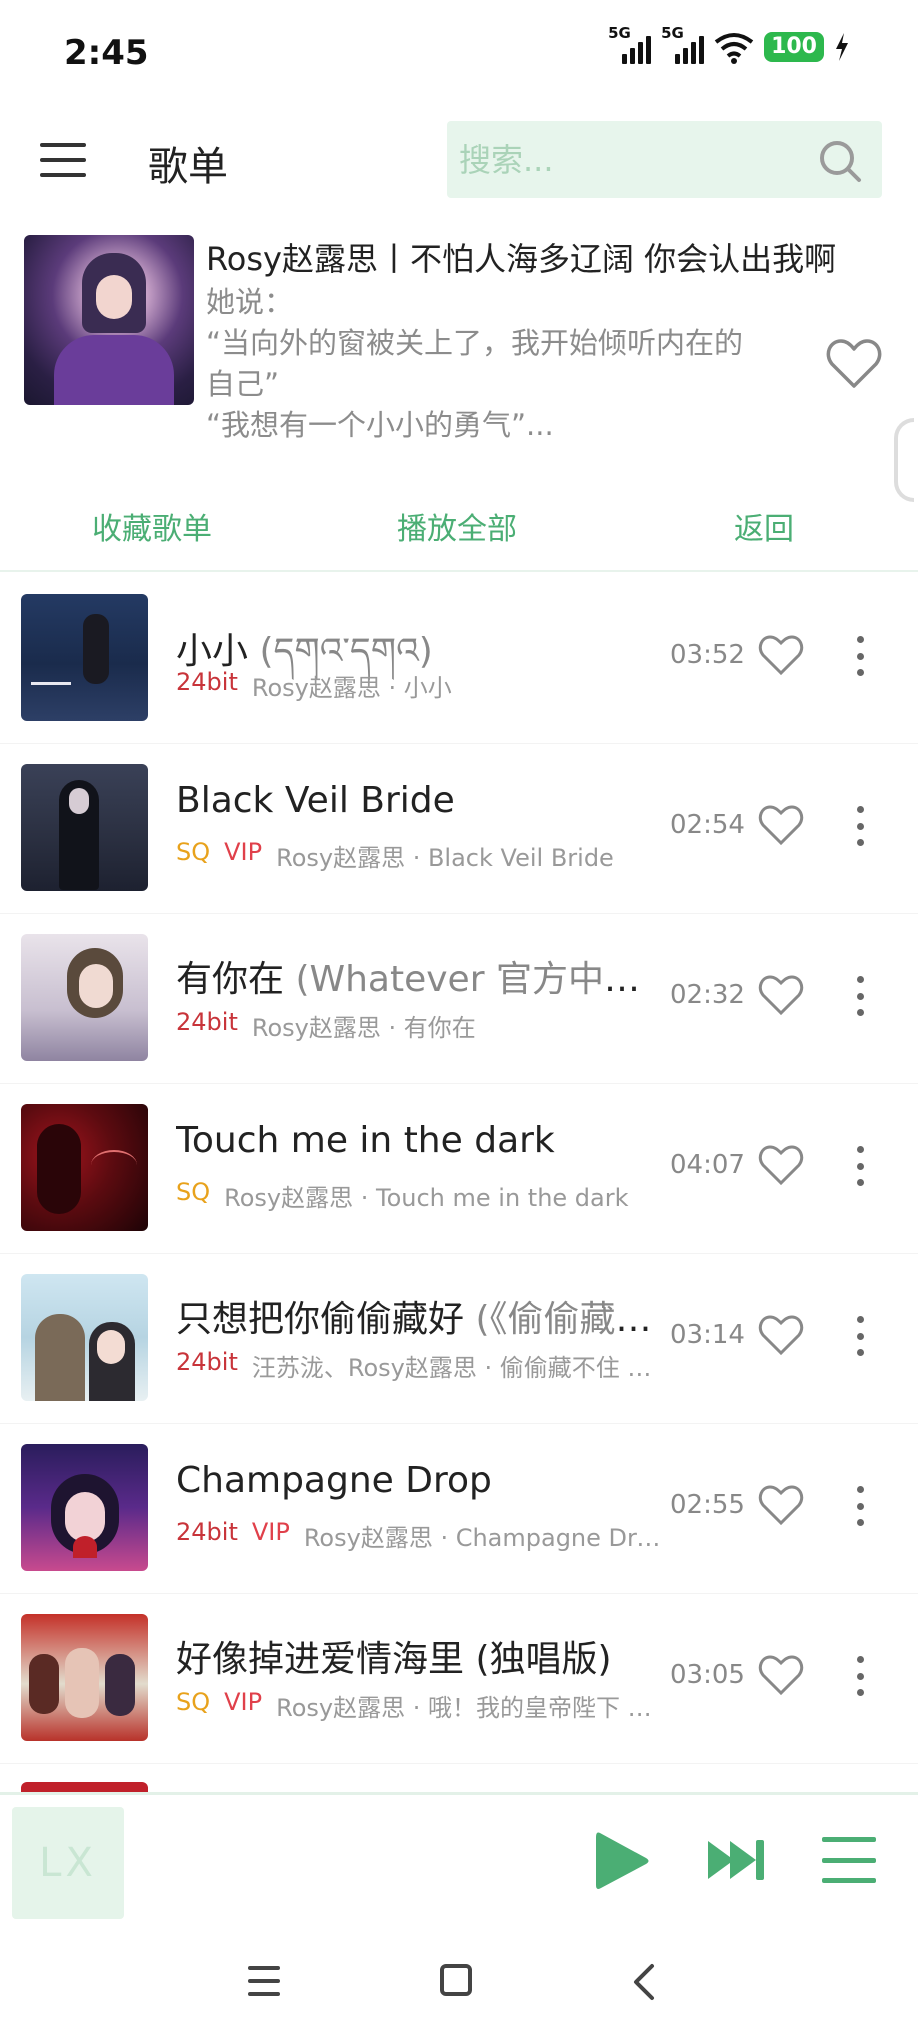 The width and height of the screenshot is (918, 2041). Describe the element at coordinates (394, 1659) in the screenshot. I see `song-title: 好像掉进爱情海里 (独唱版)` at that location.